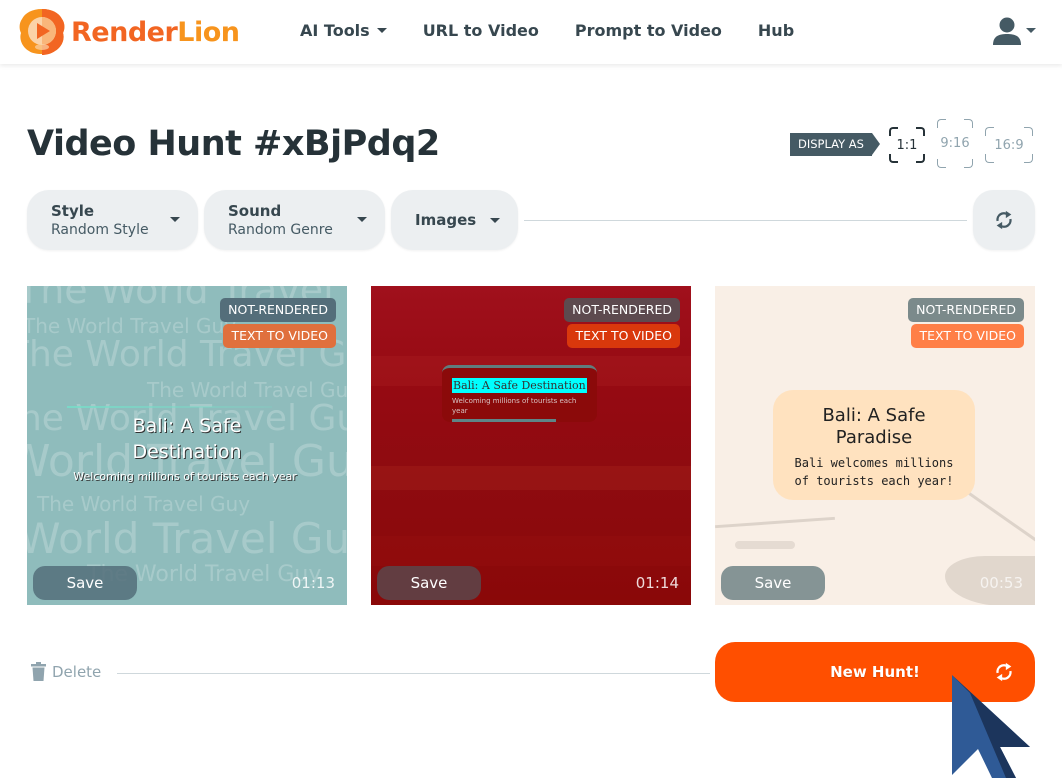  What do you see at coordinates (38, 671) in the screenshot?
I see `trash-icon` at bounding box center [38, 671].